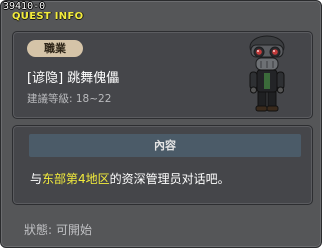 The height and width of the screenshot is (248, 322). I want to click on npc-character-sprite, so click(267, 73).